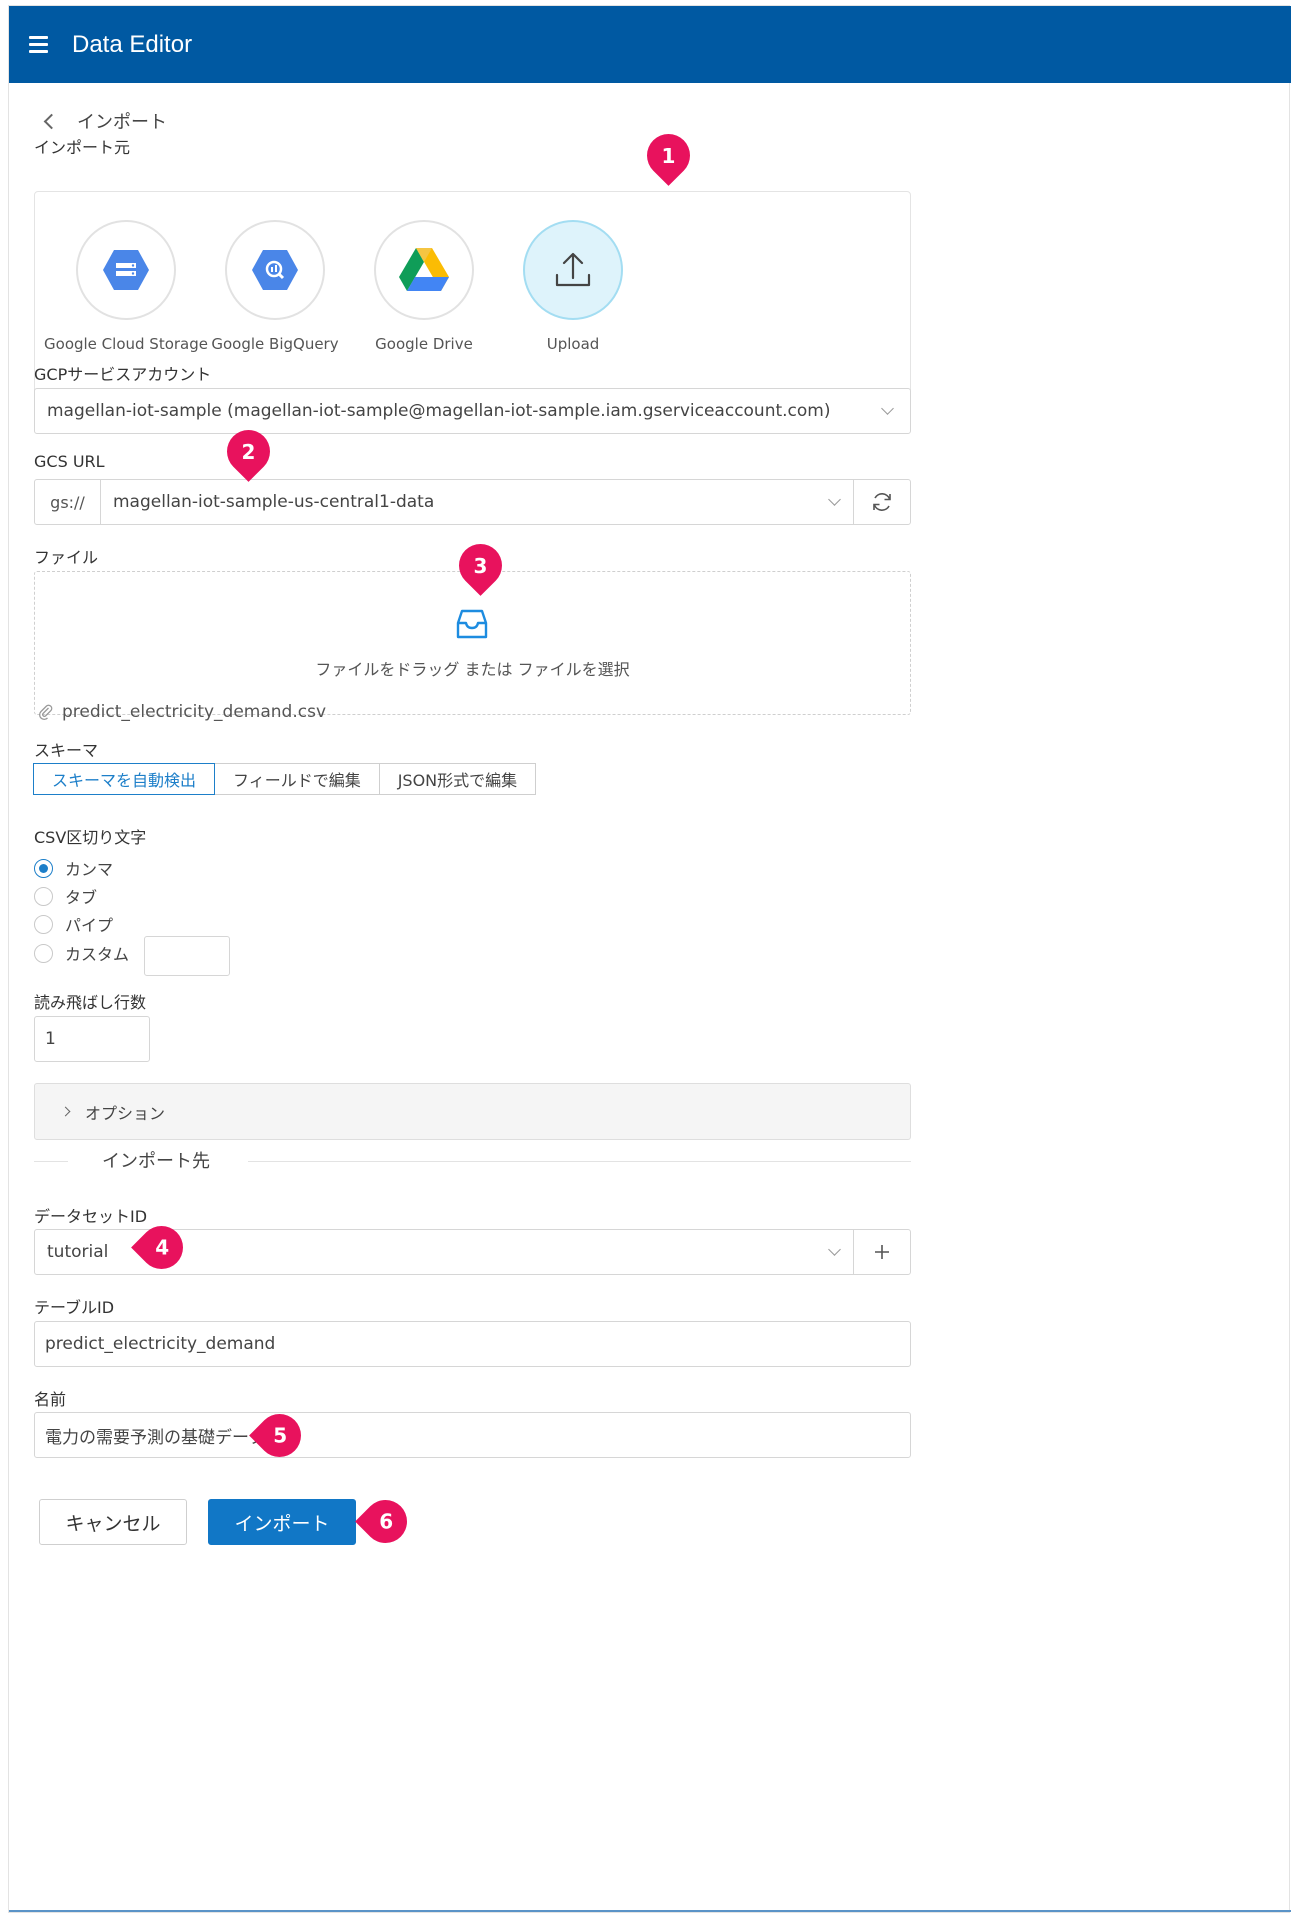 Image resolution: width=1298 pixels, height=1918 pixels. I want to click on bigquery-icon, so click(275, 270).